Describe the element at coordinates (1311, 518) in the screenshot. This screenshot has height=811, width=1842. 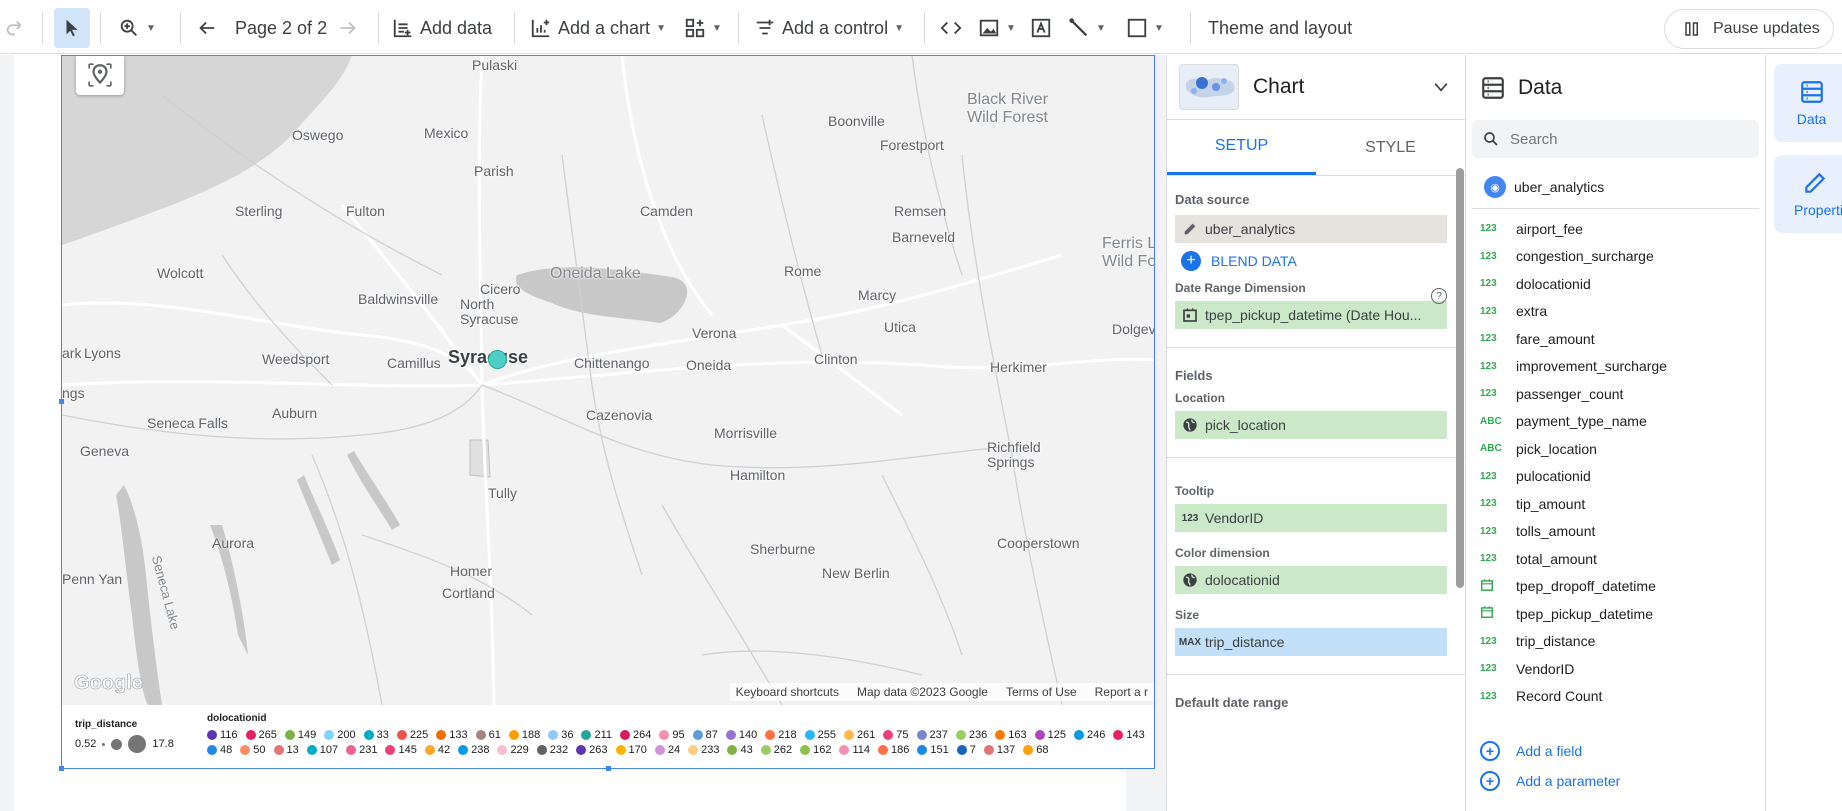
I see `tooltip-chip: 123 VendorID` at that location.